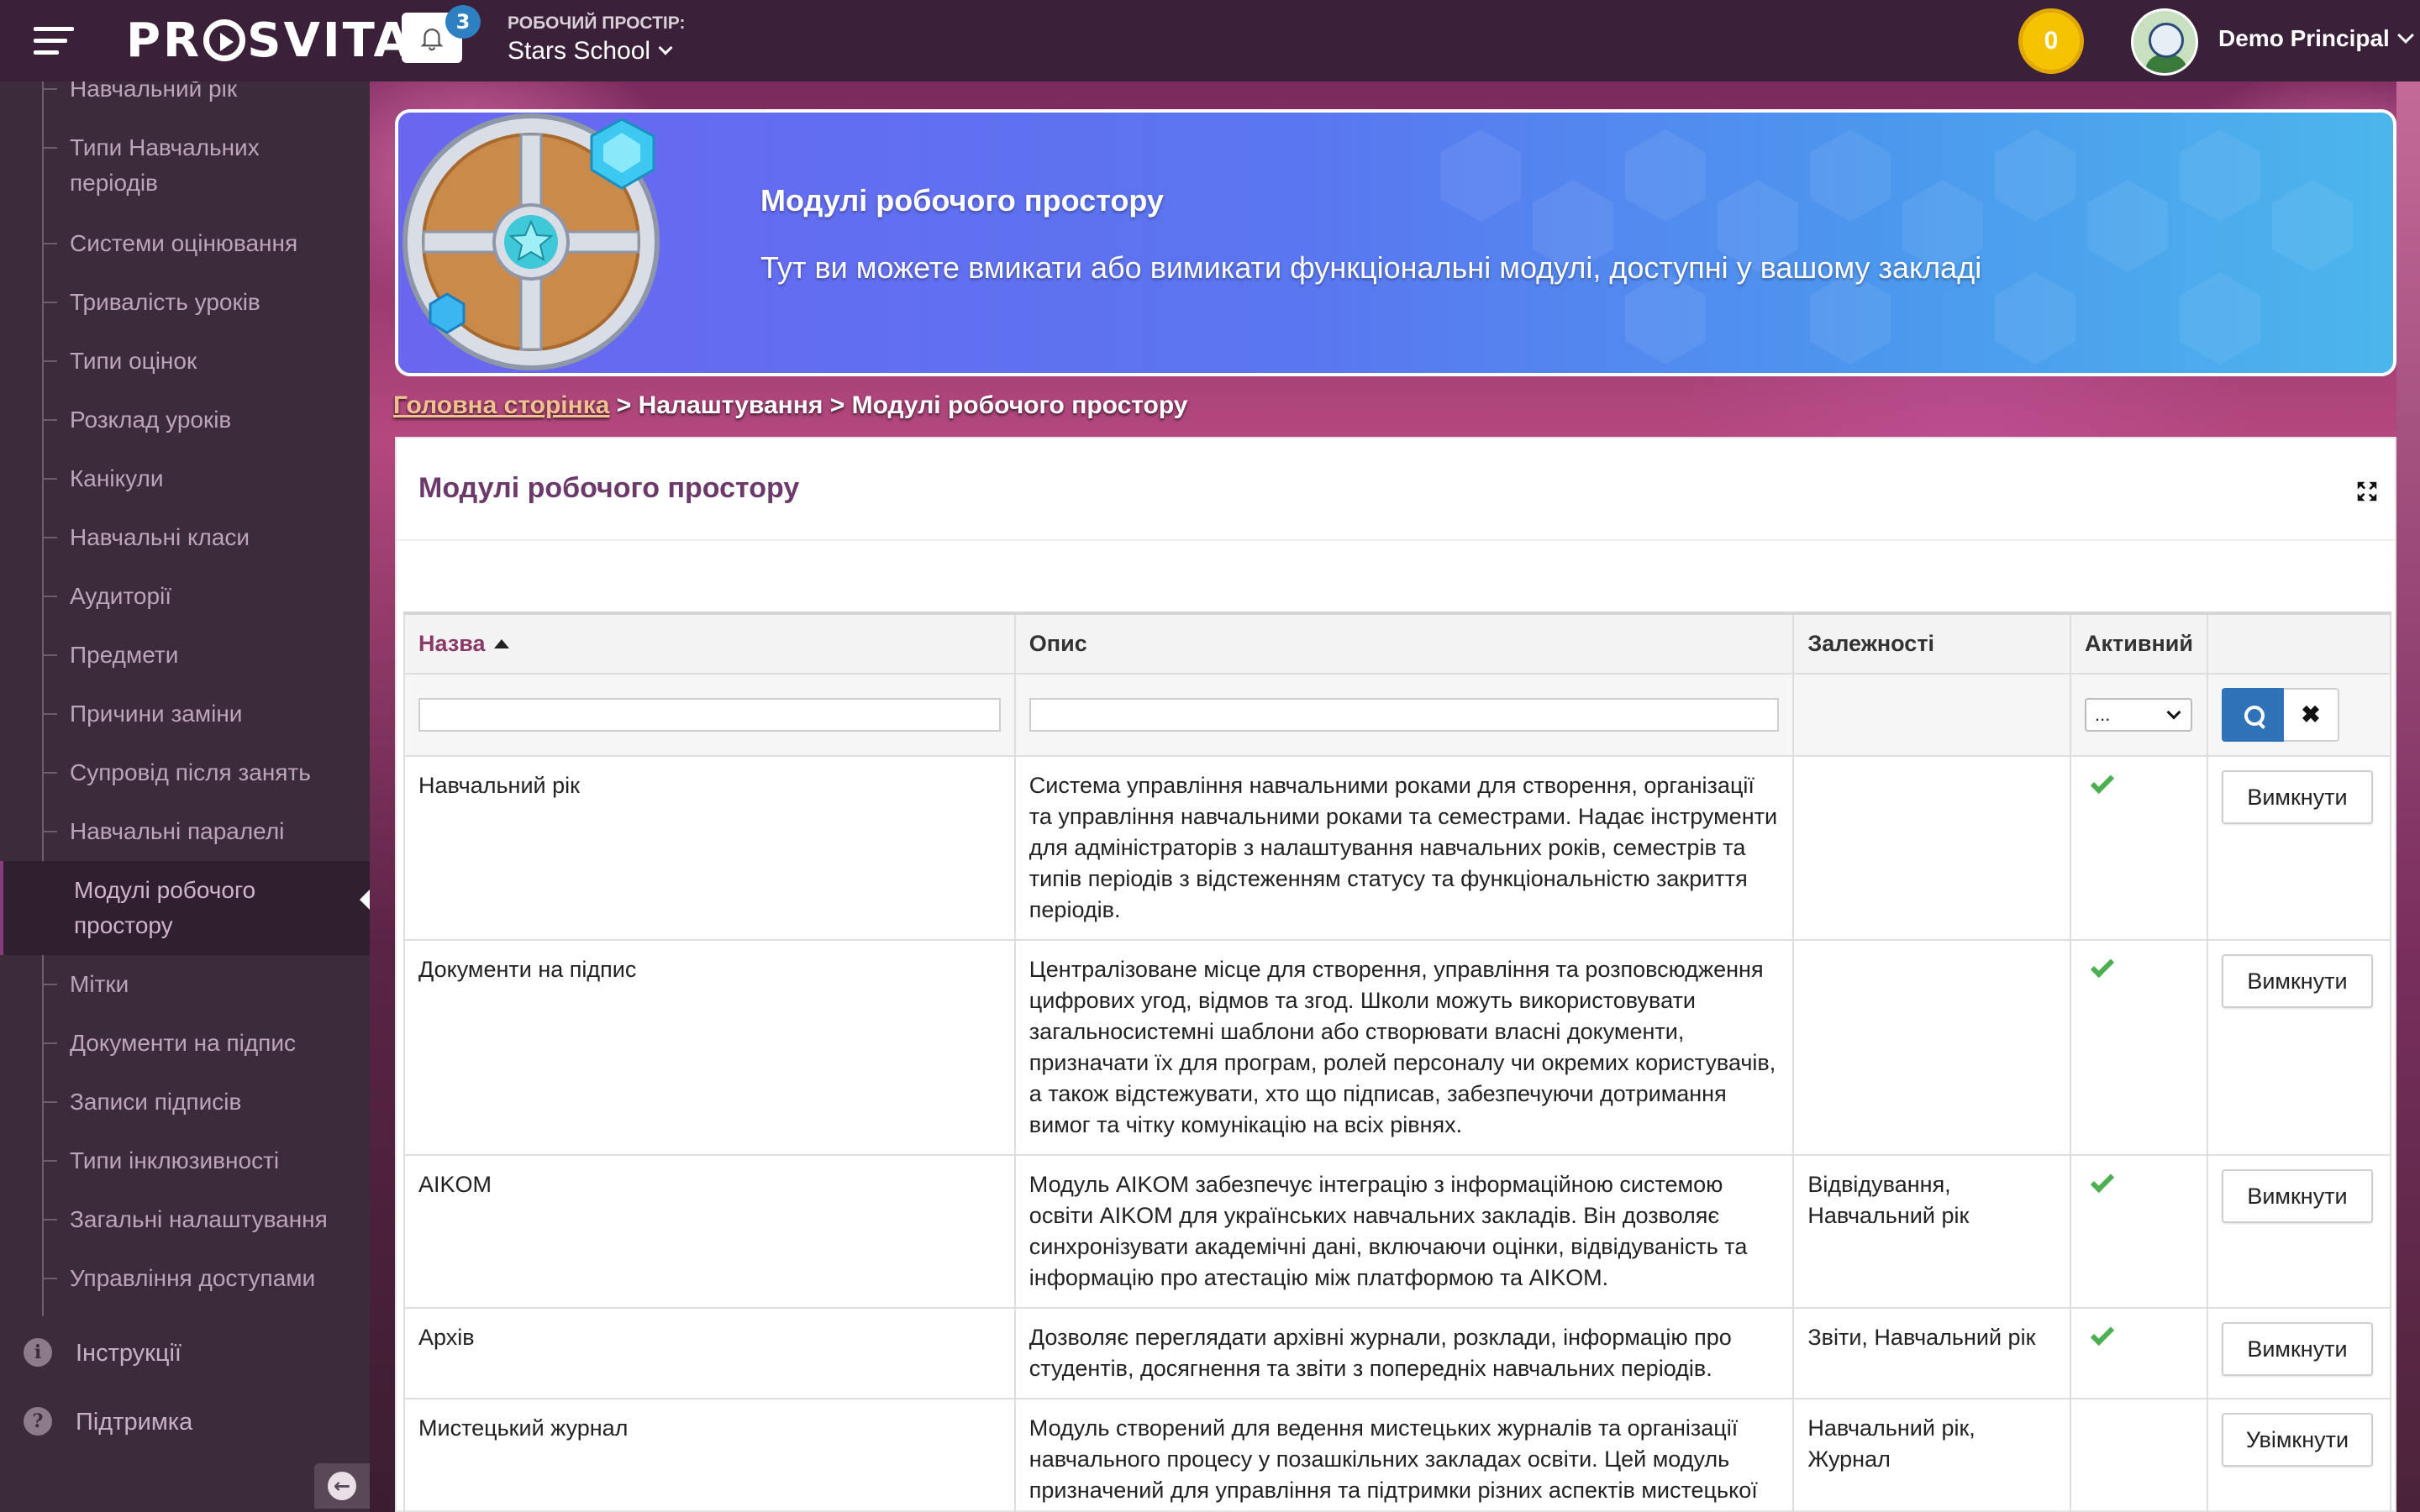 The height and width of the screenshot is (1512, 2420). I want to click on user-menu: Demo Principal, so click(2316, 38).